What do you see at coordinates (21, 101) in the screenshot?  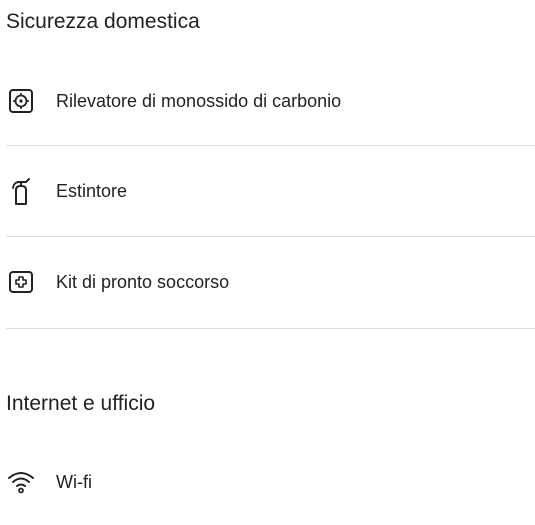 I see `carbon-monoxide-detector-icon` at bounding box center [21, 101].